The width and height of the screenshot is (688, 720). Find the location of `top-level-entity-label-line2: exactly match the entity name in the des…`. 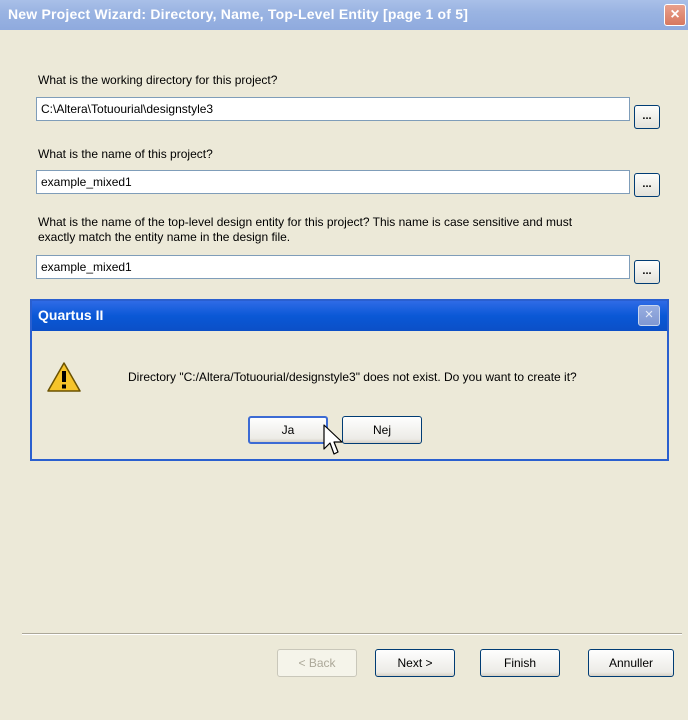

top-level-entity-label-line2: exactly match the entity name in the des… is located at coordinates (164, 237).